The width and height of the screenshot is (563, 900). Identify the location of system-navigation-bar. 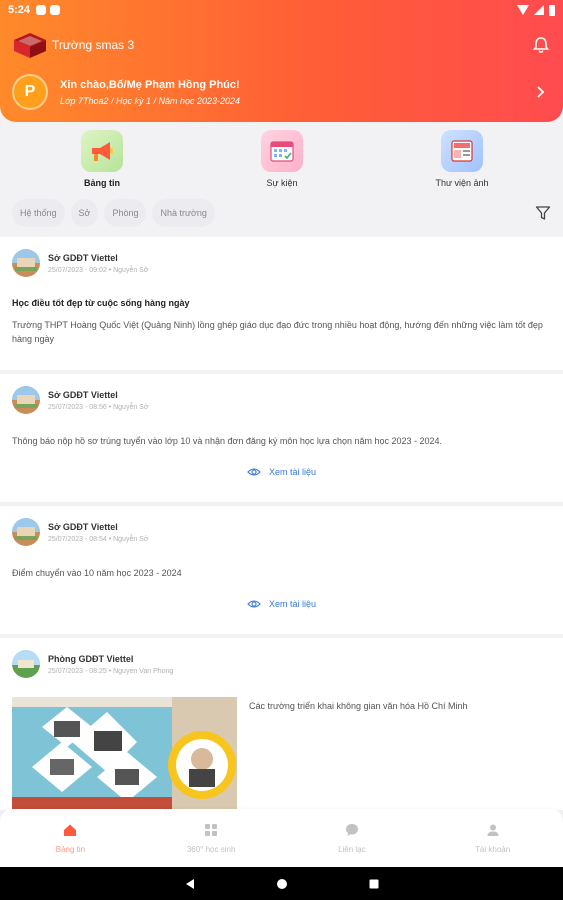
(281, 883).